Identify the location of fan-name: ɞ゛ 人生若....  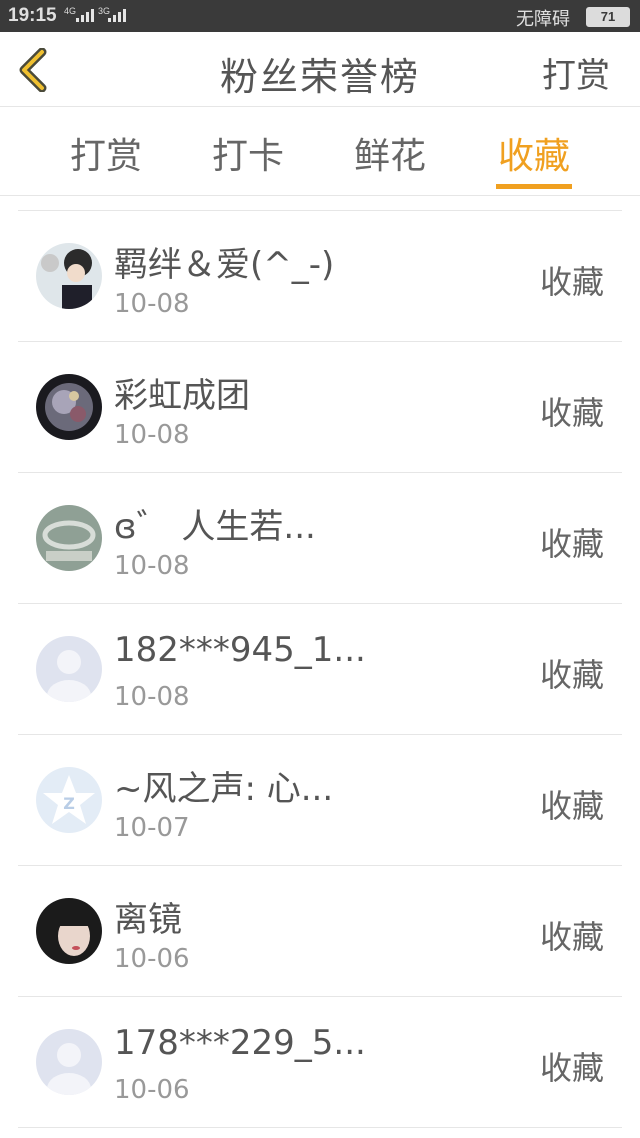
(215, 527).